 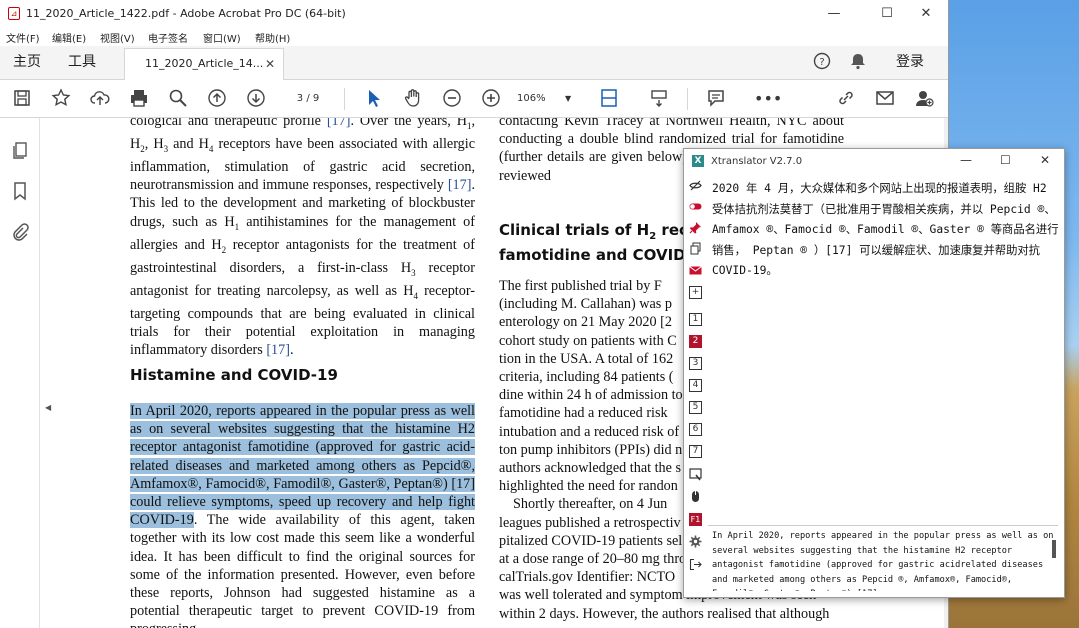 I want to click on more-tools-icon: •••, so click(x=768, y=99).